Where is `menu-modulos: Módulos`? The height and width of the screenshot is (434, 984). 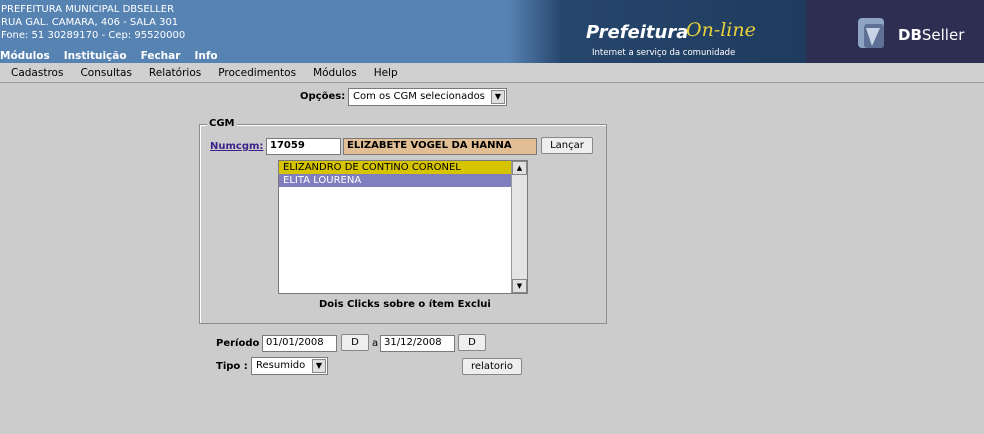 menu-modulos: Módulos is located at coordinates (335, 73).